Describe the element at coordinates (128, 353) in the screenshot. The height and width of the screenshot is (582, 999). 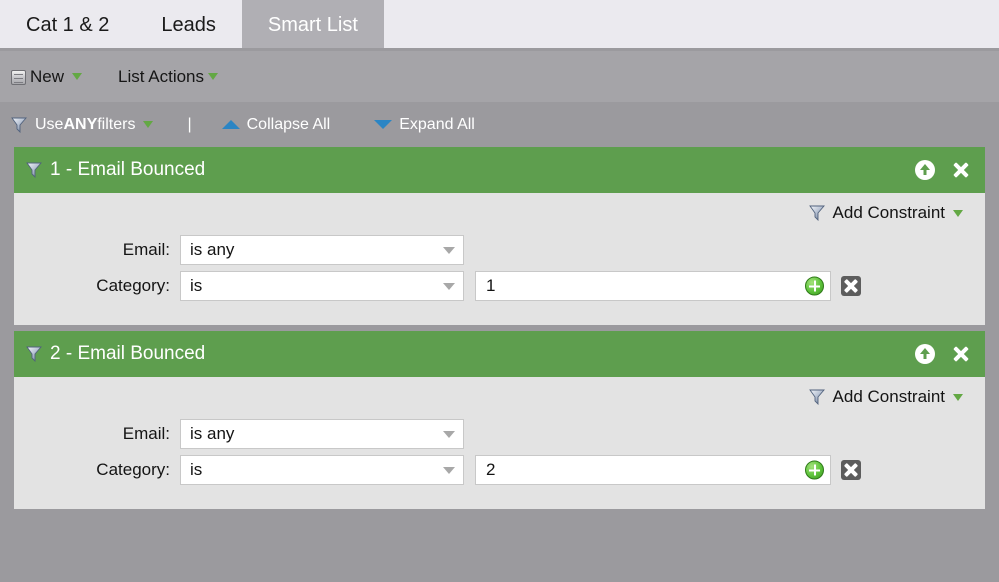
I see `filter-panel-title: 2 - Email Bounced` at that location.